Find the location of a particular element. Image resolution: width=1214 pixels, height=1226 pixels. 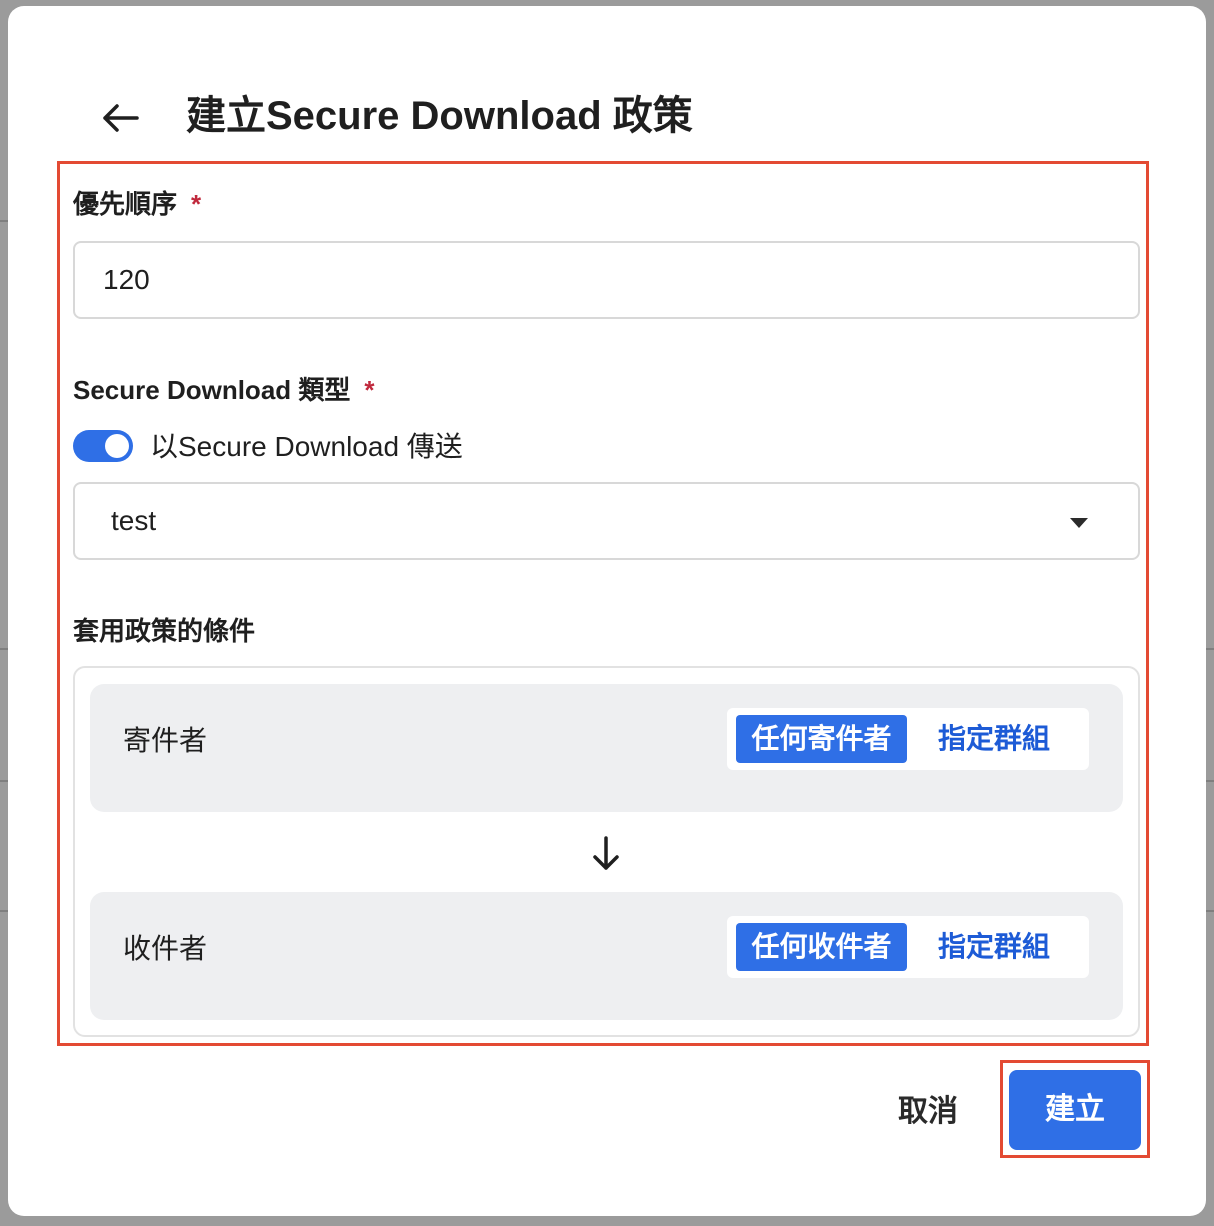

any-recipient-option: 任何收件者 is located at coordinates (821, 947).